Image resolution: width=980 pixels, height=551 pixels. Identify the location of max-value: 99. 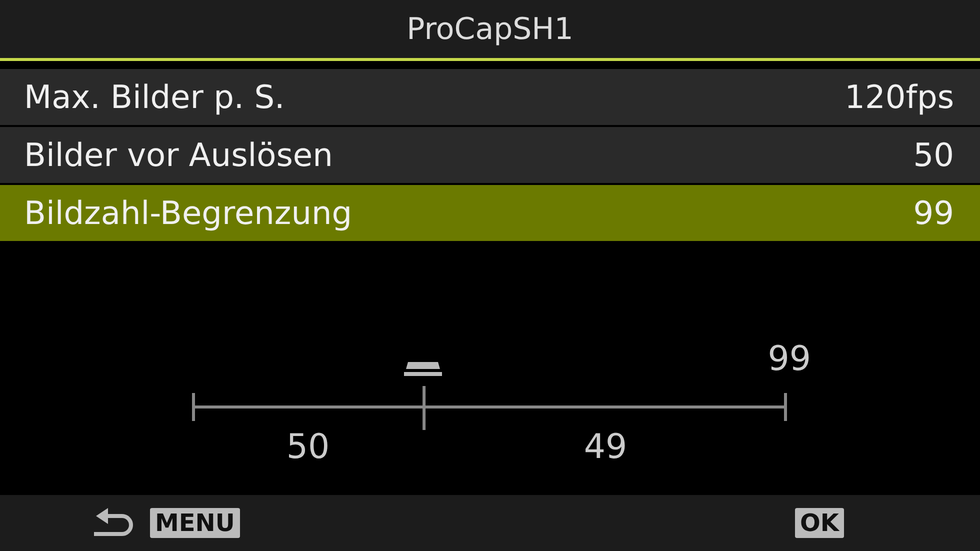
(789, 359).